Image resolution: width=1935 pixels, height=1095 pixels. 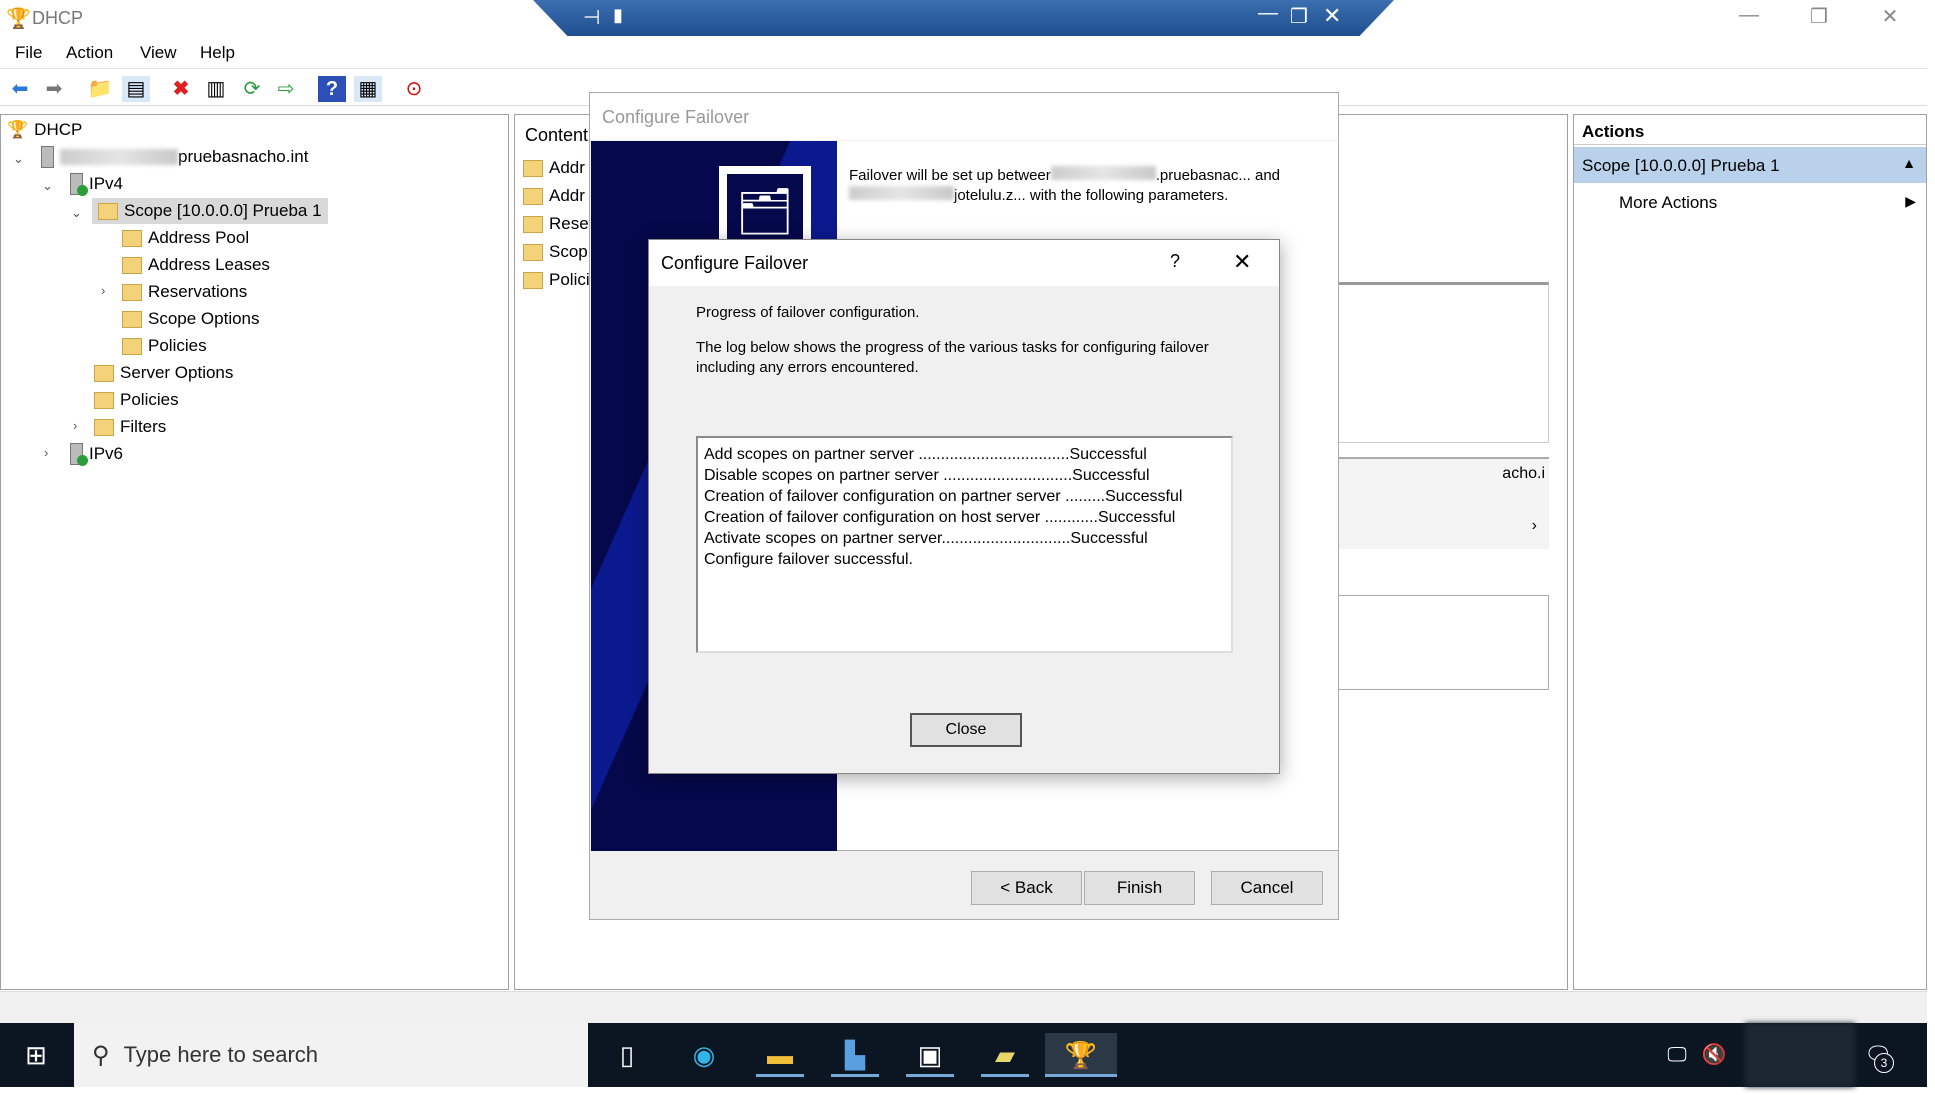 What do you see at coordinates (1910, 201) in the screenshot?
I see `submenu-arrow-icon: ▶` at bounding box center [1910, 201].